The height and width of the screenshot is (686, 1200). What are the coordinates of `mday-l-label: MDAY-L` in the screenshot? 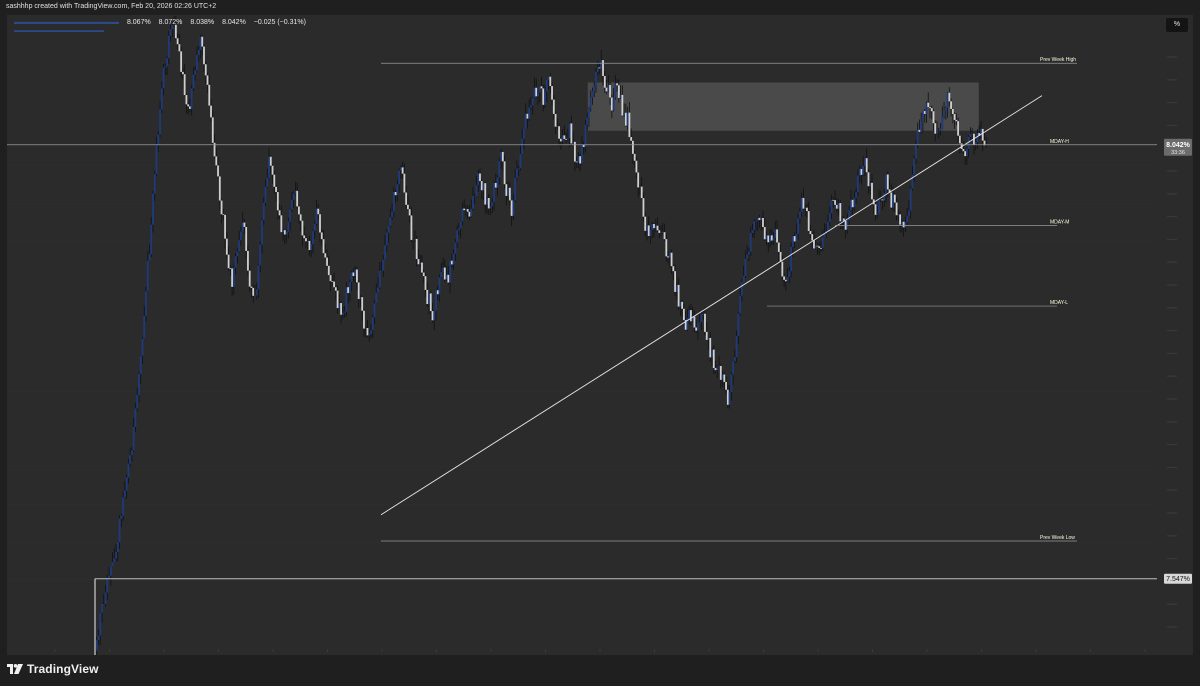 It's located at (1059, 303).